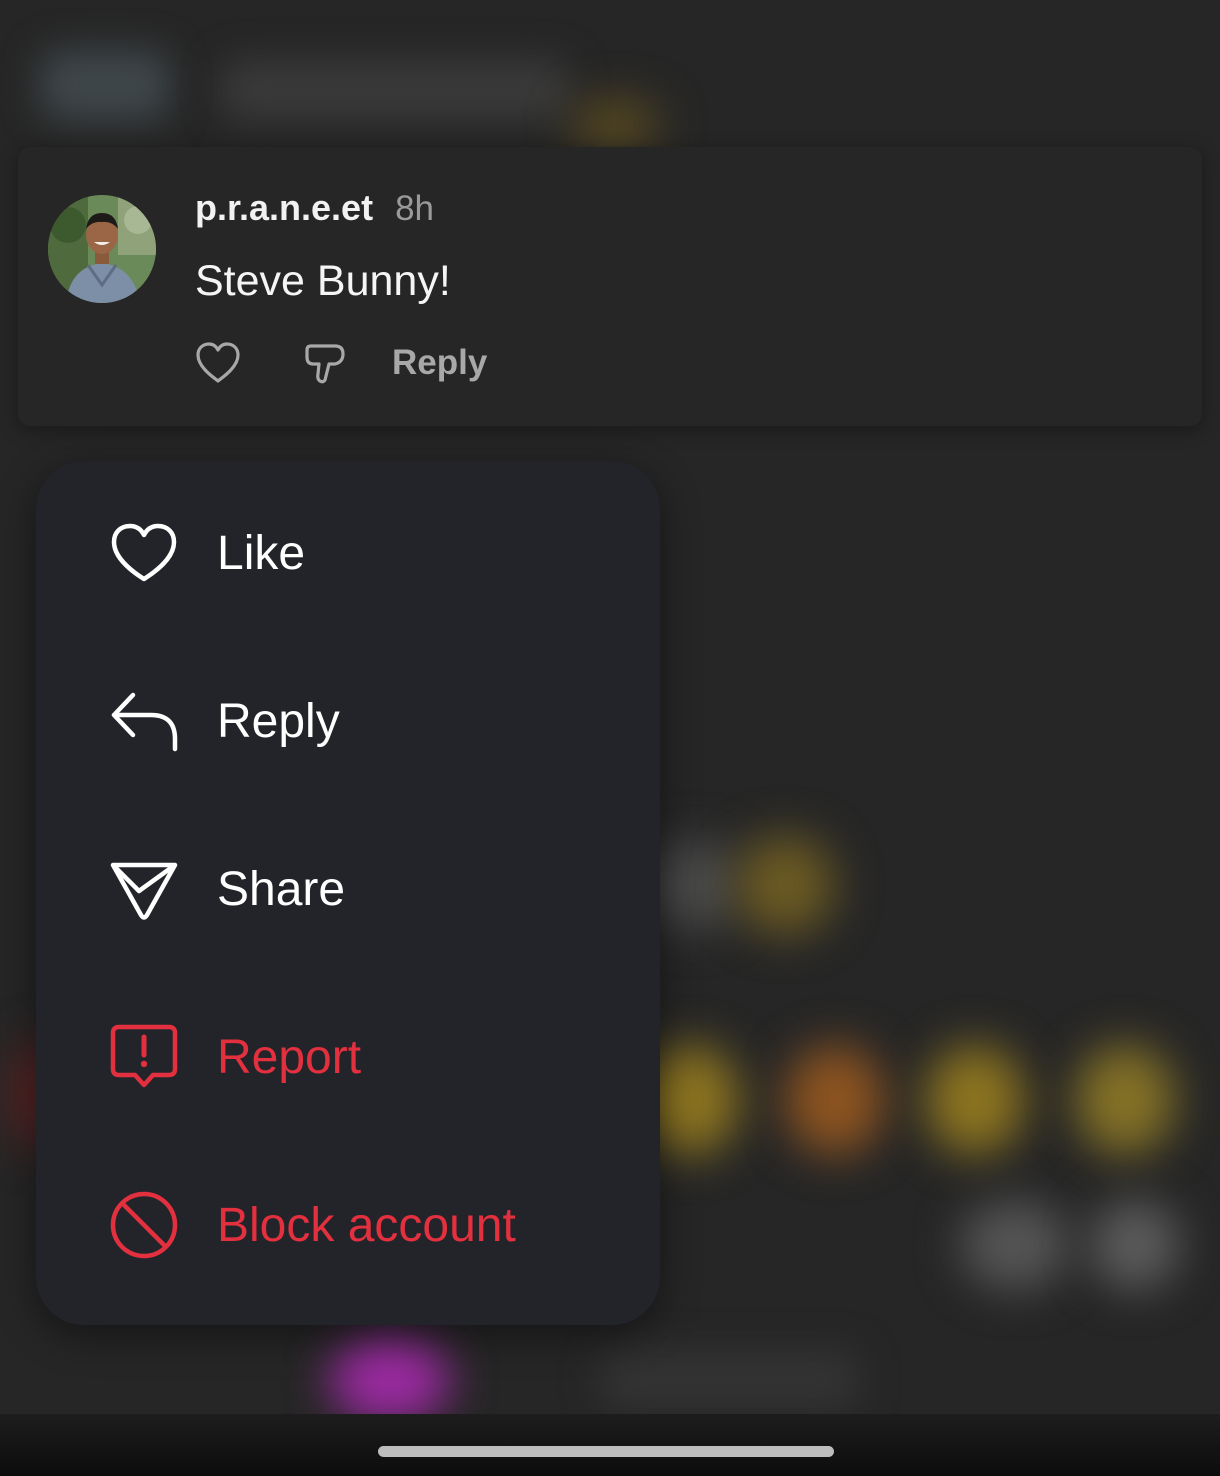  Describe the element at coordinates (144, 889) in the screenshot. I see `paper-plane-icon` at that location.